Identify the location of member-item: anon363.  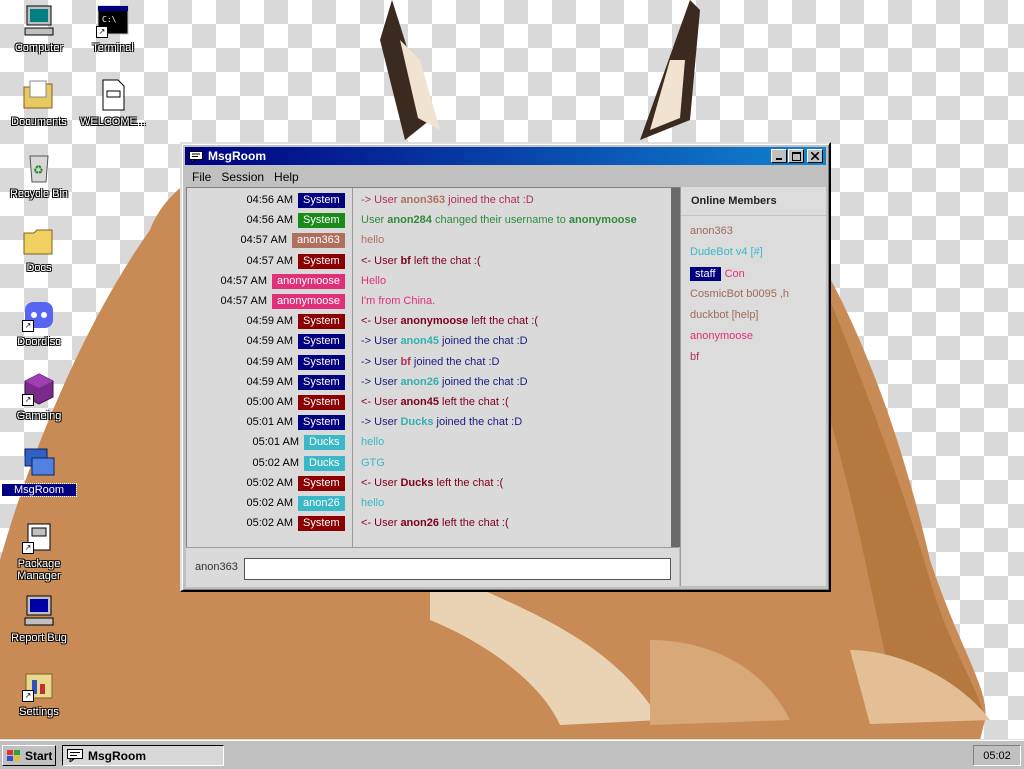
(711, 231).